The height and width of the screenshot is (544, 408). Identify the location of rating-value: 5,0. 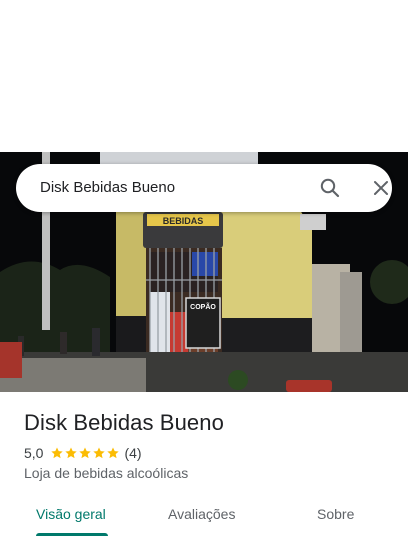
(34, 453).